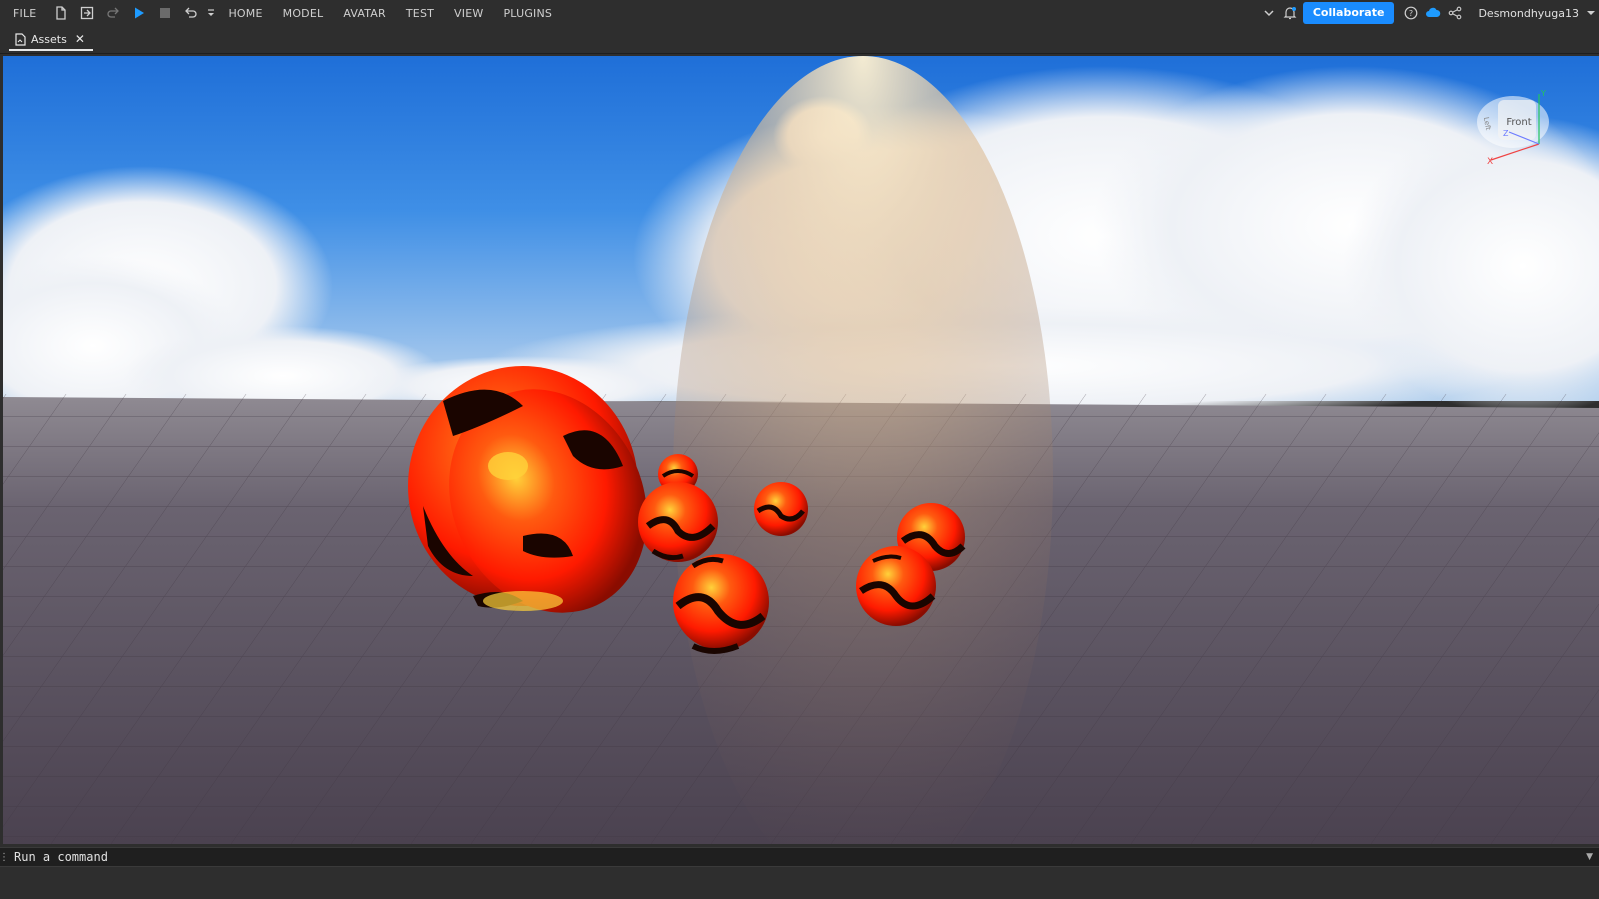 The height and width of the screenshot is (899, 1599). Describe the element at coordinates (1490, 162) in the screenshot. I see `axis-x-label: X` at that location.